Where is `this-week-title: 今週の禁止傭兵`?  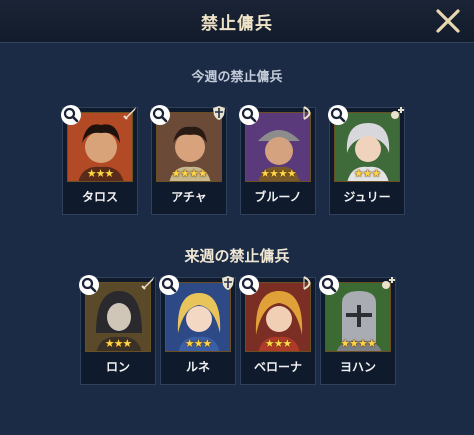
this-week-title: 今週の禁止傭兵 is located at coordinates (237, 77).